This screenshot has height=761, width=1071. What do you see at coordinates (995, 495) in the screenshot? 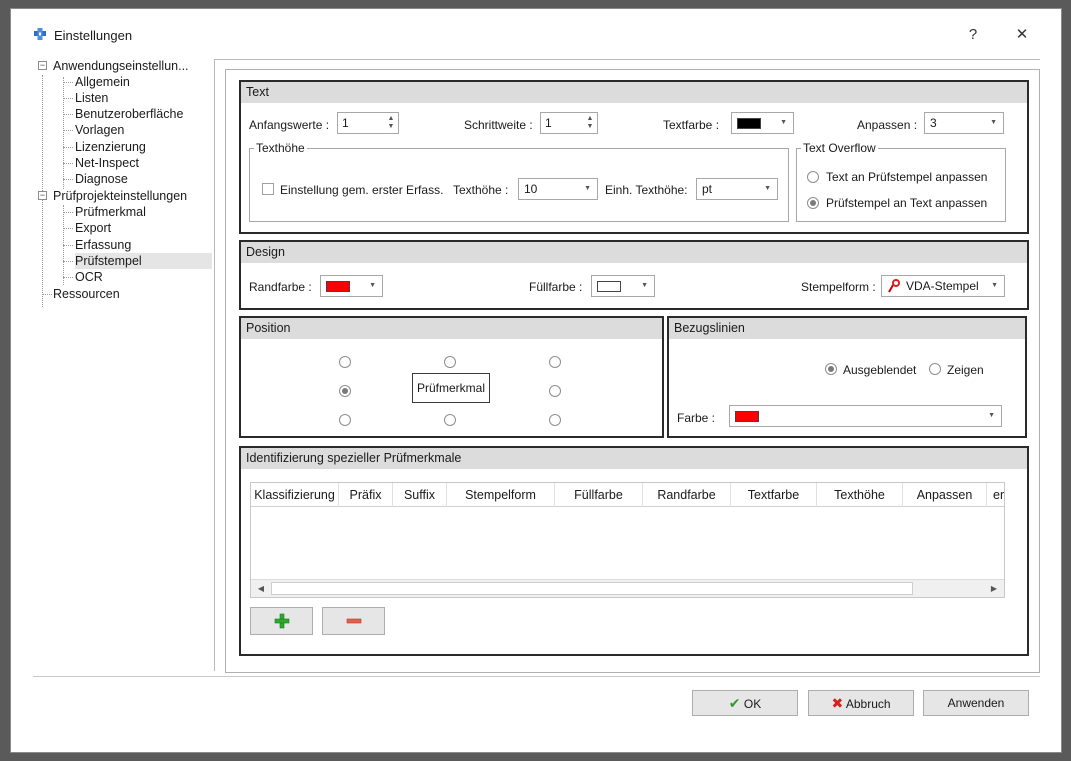
I see `col-truncated: er` at bounding box center [995, 495].